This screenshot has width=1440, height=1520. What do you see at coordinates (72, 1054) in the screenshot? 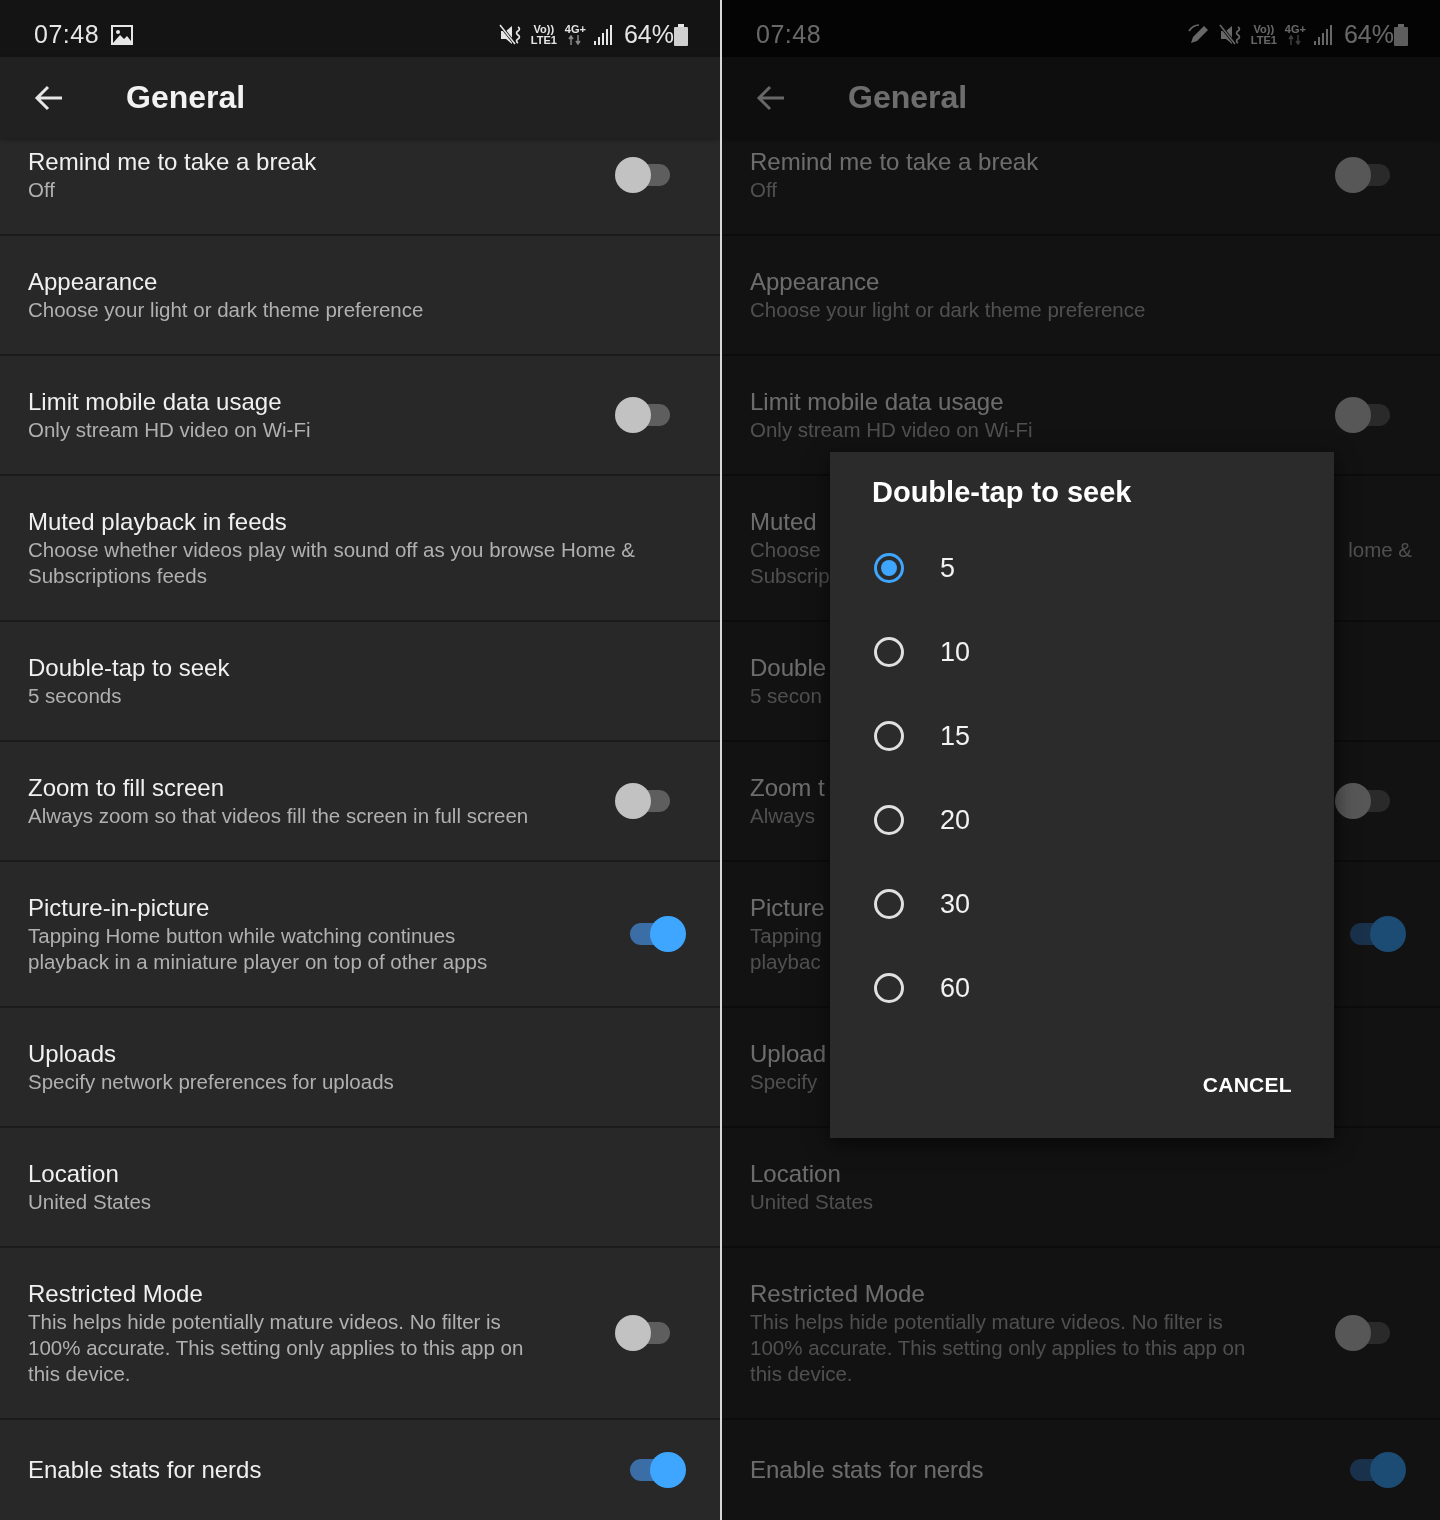
I see `setting-title: Uploads` at bounding box center [72, 1054].